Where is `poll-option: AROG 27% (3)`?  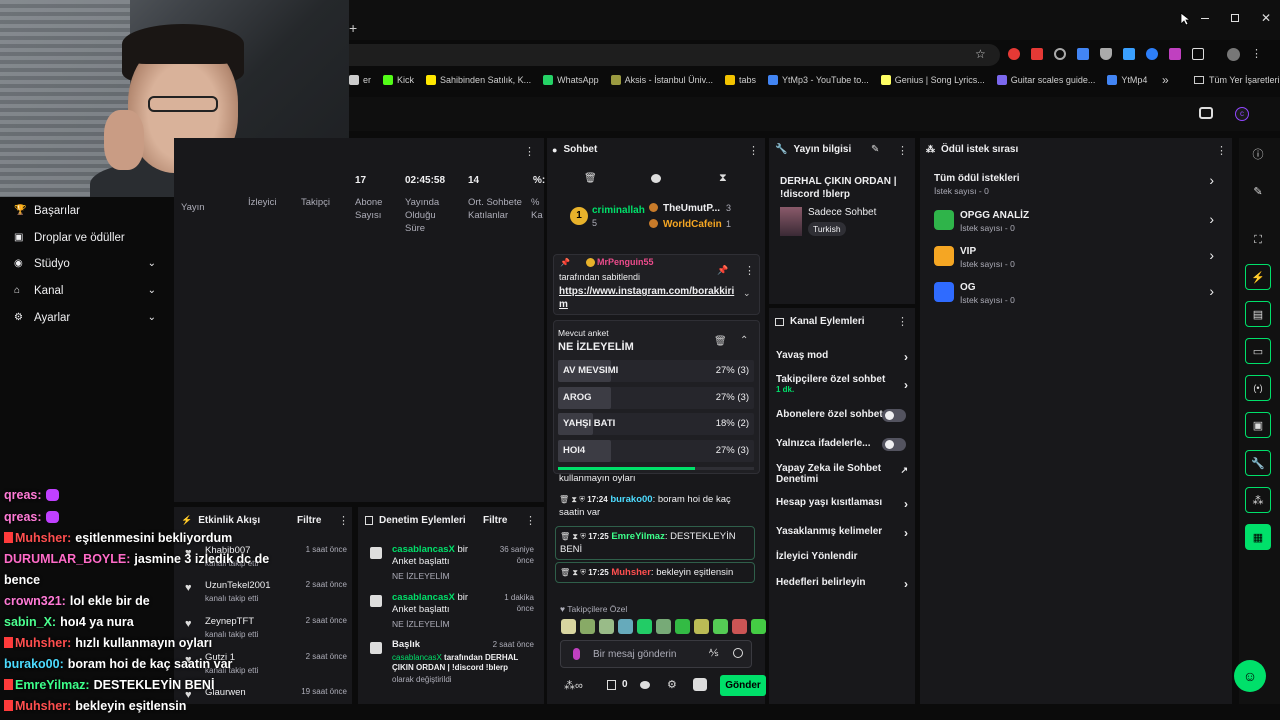
poll-option: AROG 27% (3) is located at coordinates (656, 398).